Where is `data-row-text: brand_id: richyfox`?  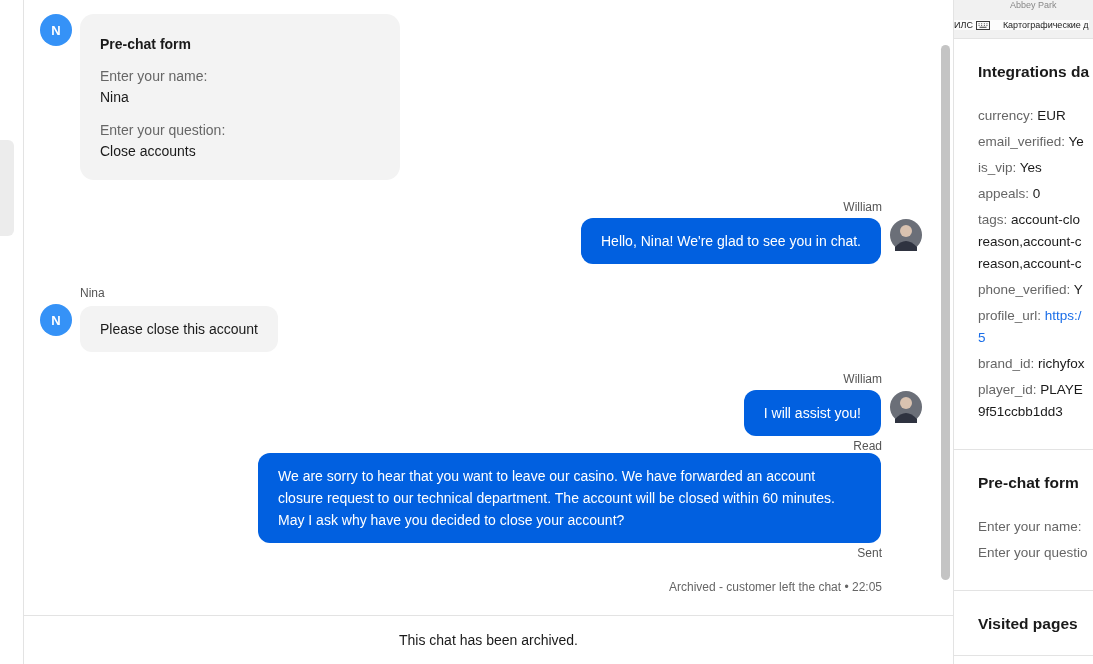
data-row-text: brand_id: richyfox is located at coordinates (1032, 364).